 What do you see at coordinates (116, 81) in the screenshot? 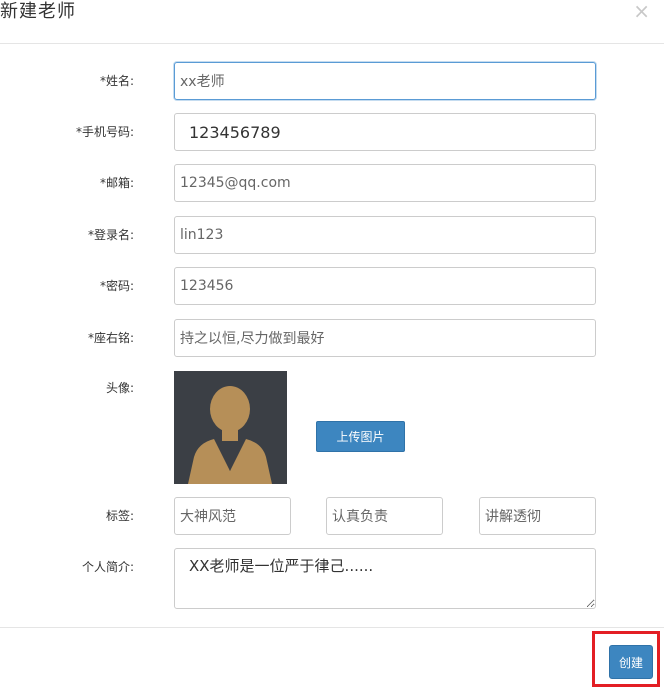
I see `name-label: *姓名:` at bounding box center [116, 81].